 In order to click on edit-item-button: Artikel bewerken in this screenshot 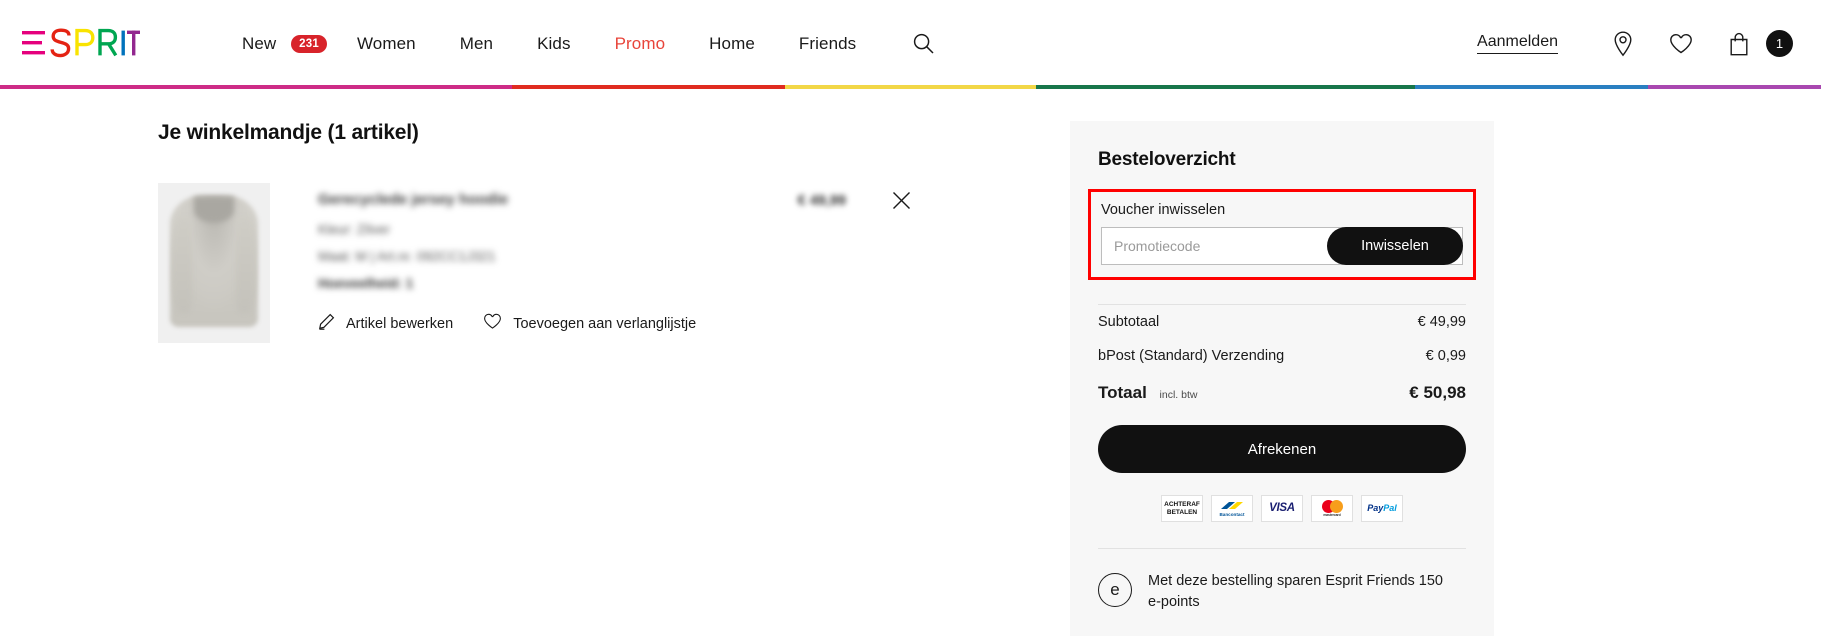, I will do `click(385, 323)`.